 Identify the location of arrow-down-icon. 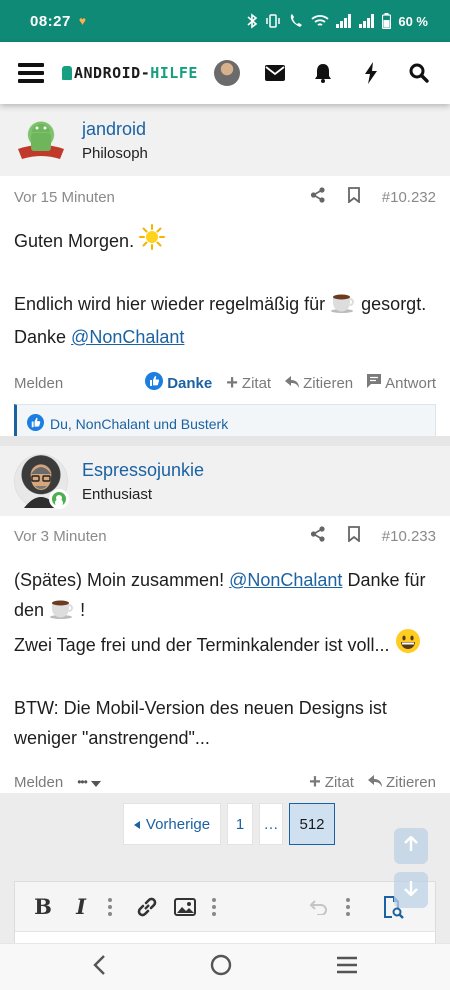
(411, 890).